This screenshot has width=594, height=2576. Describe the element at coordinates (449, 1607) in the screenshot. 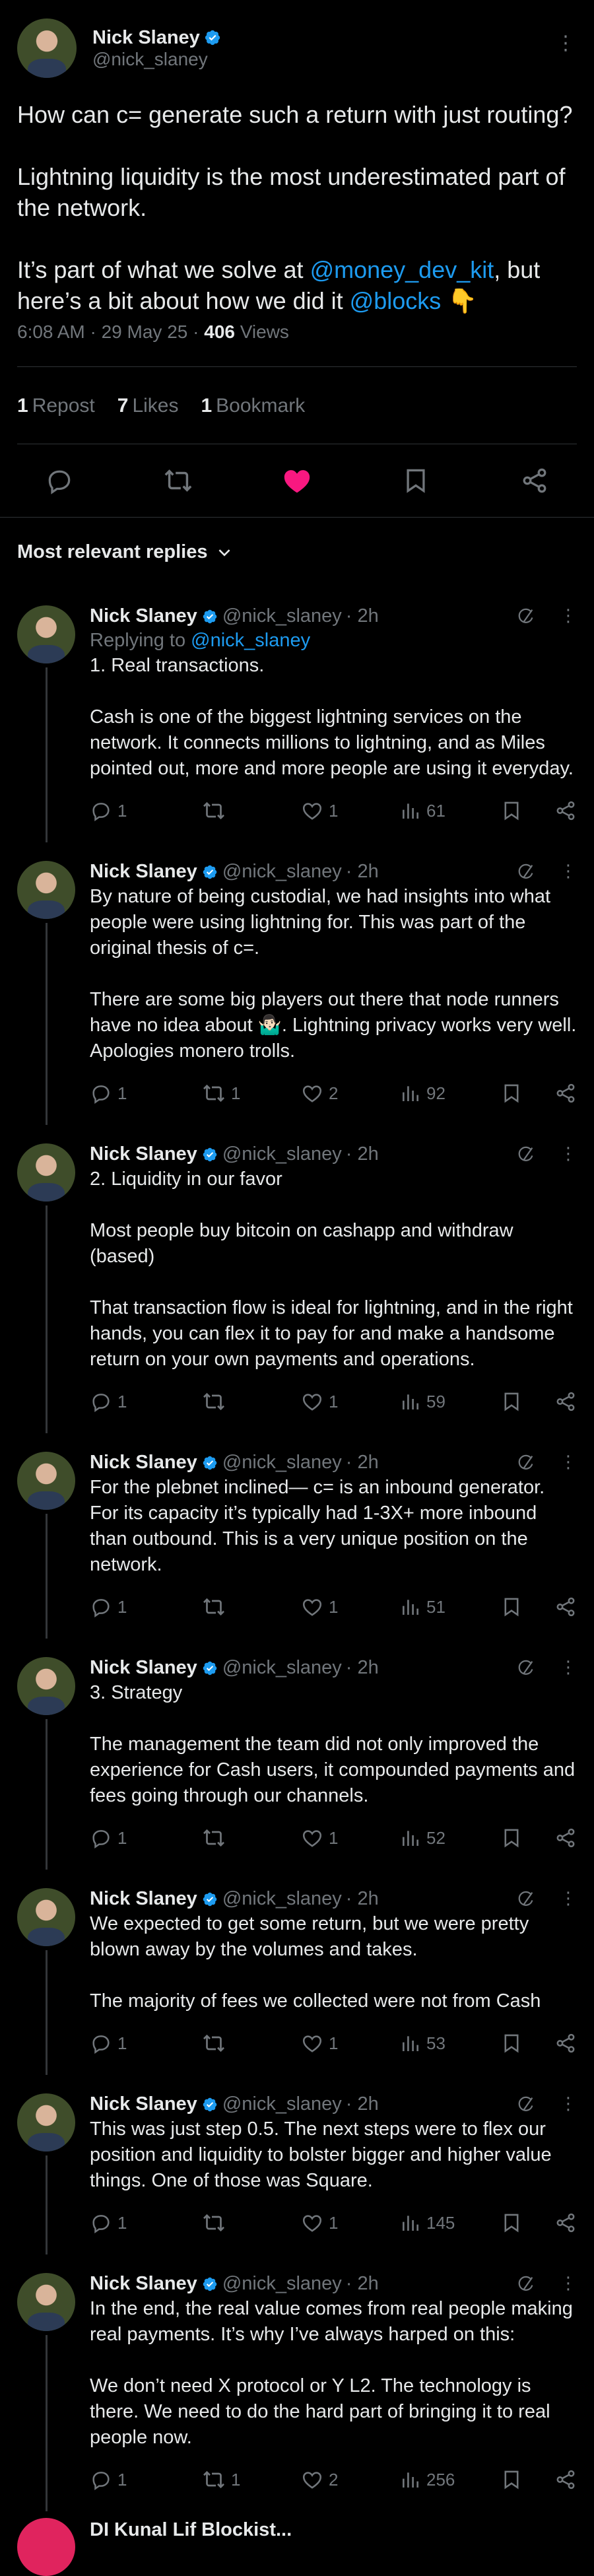

I see `views-button: 51` at that location.